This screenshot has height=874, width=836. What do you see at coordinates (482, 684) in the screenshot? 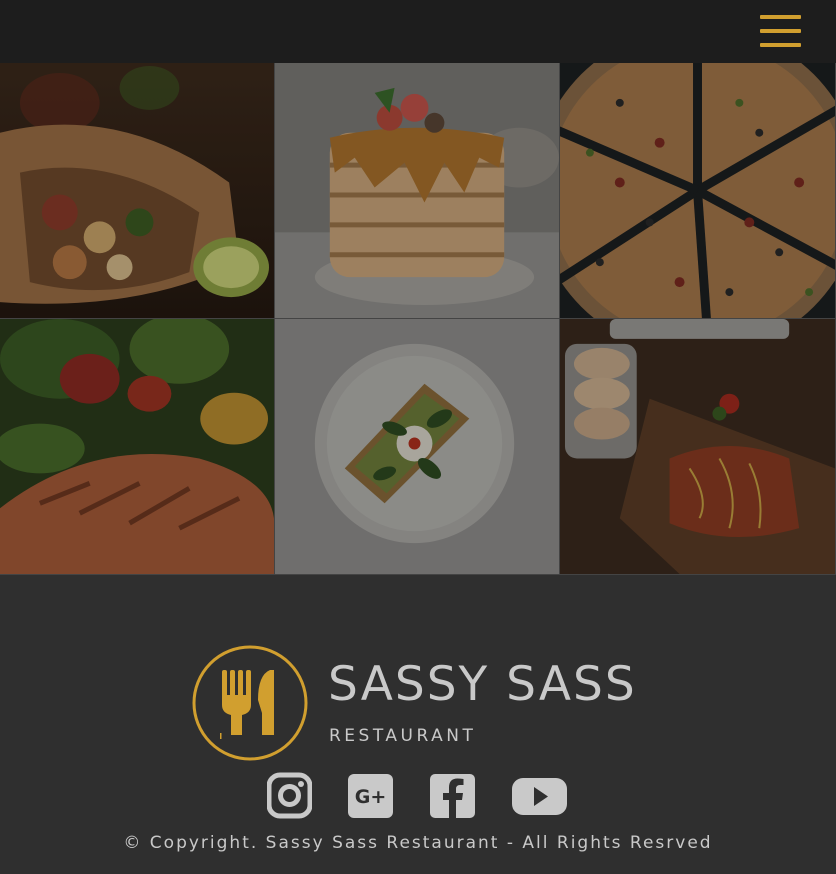
I see `logo-name: SASSY SASS` at bounding box center [482, 684].